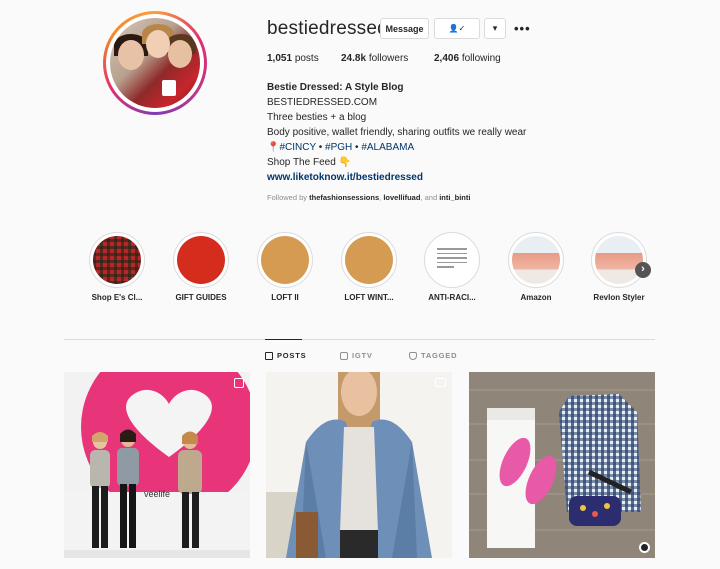  I want to click on story-highlight: Amazon, so click(536, 267).